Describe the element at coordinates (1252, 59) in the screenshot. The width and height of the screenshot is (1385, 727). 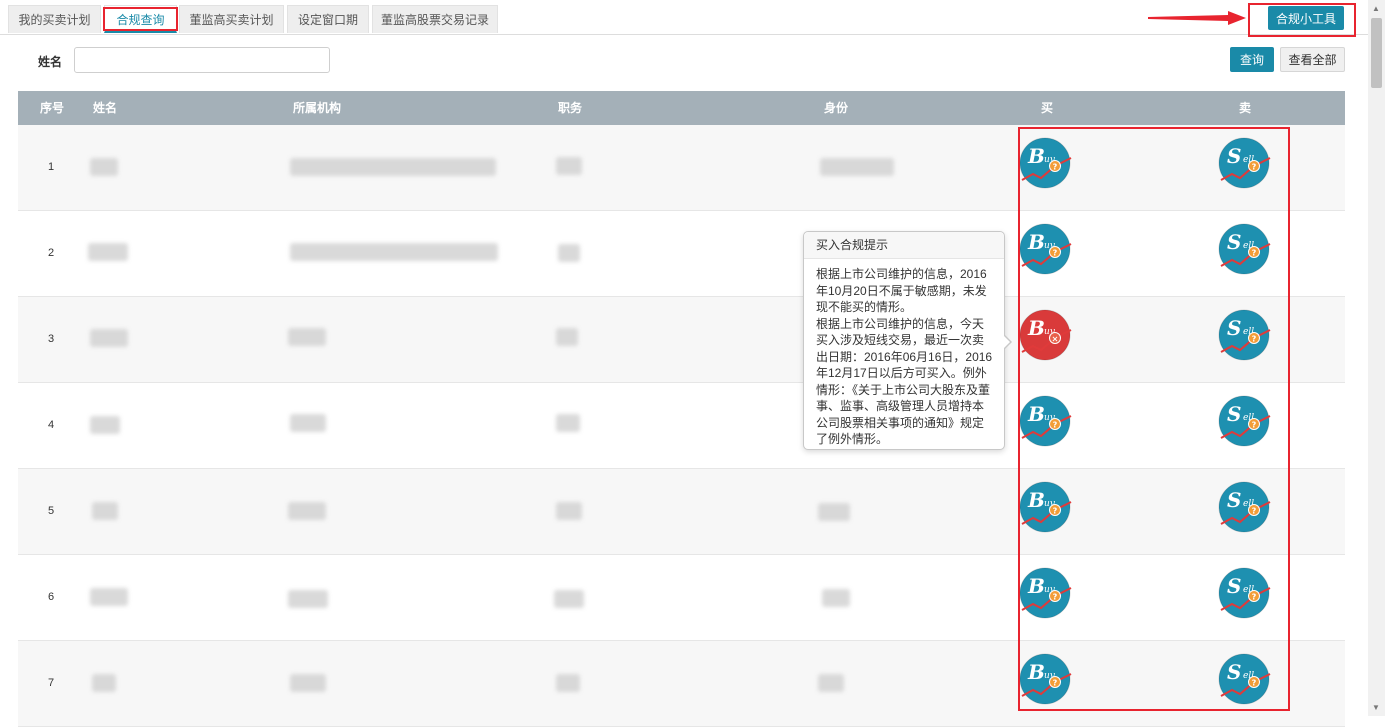
I see `query-button: 查询` at that location.